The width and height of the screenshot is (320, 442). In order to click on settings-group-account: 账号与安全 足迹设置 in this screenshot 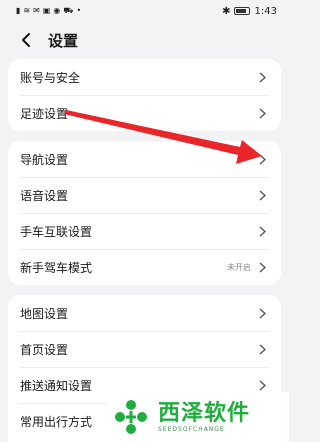, I will do `click(144, 95)`.